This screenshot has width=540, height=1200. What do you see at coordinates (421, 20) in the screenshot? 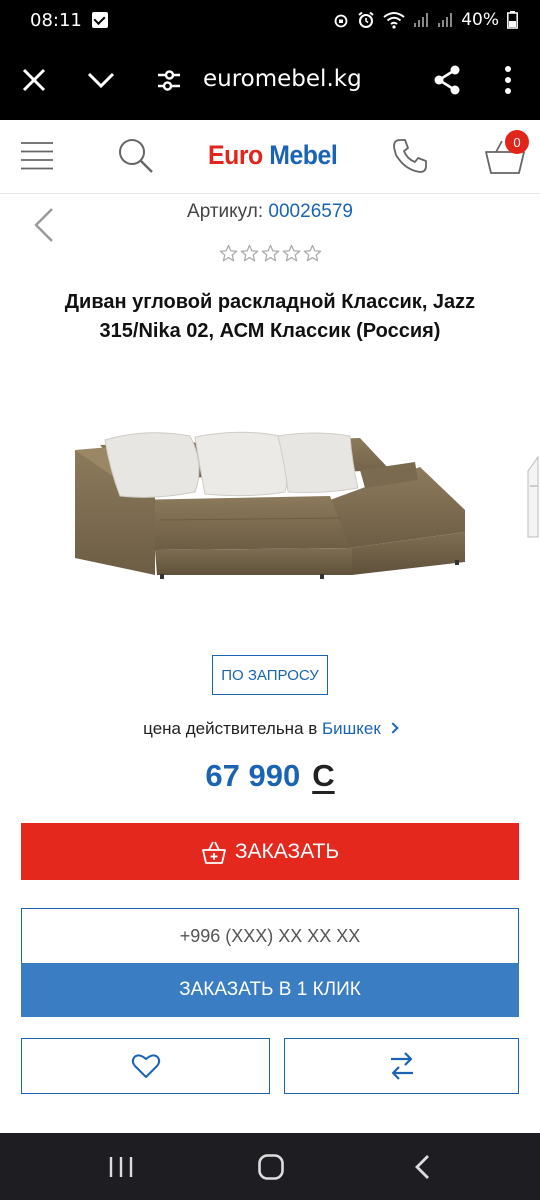
I see `signal-icon` at bounding box center [421, 20].